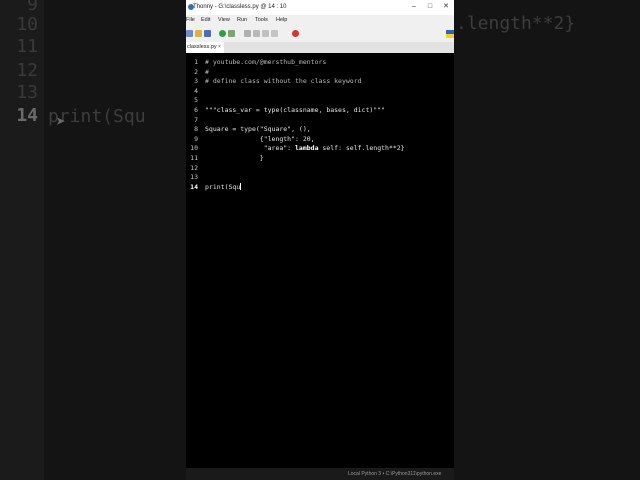  I want to click on background-line-number: 10, so click(27, 24).